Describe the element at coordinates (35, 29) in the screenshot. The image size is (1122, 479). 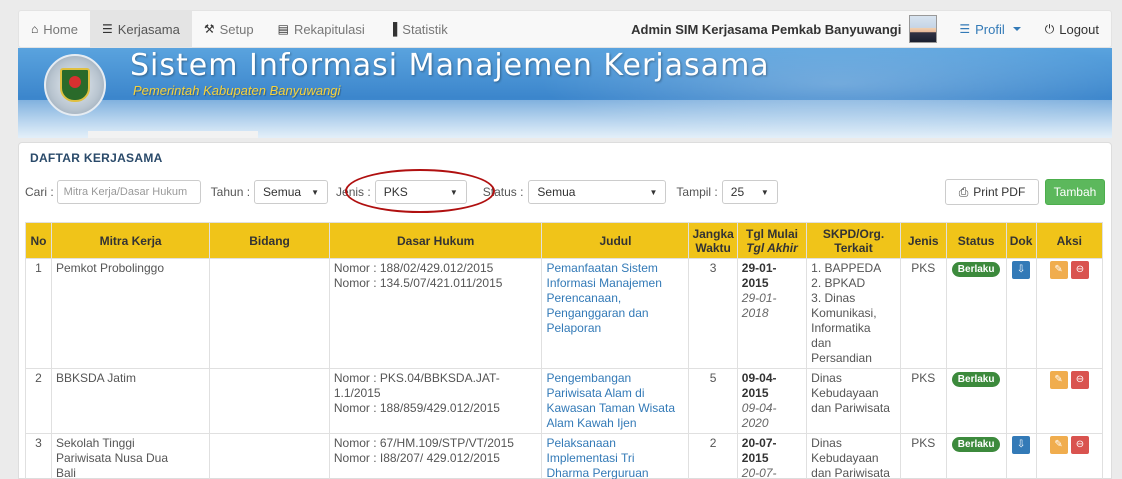
I see `home-icon: ⌂` at that location.